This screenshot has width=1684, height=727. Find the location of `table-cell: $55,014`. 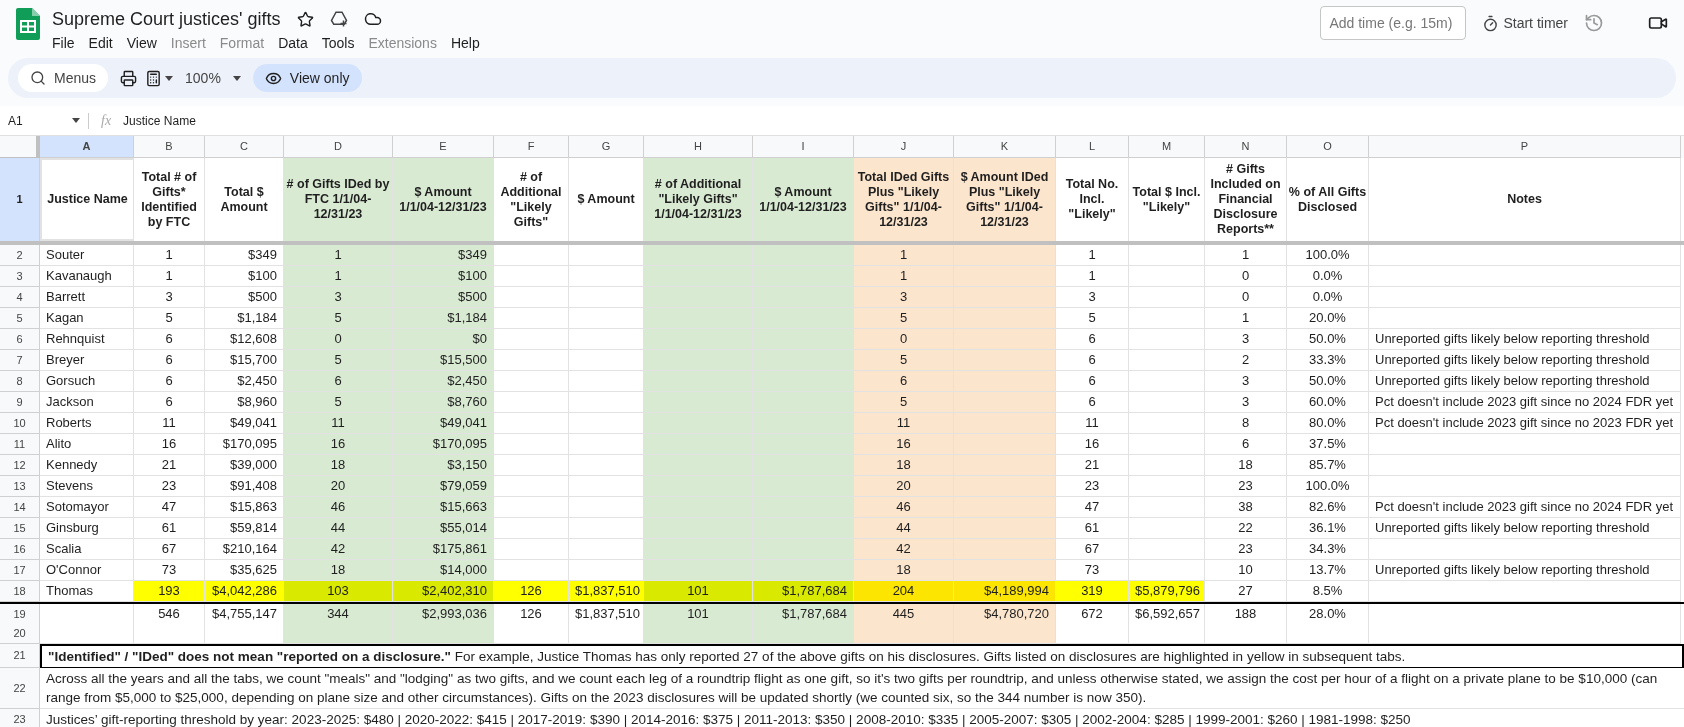

table-cell: $55,014 is located at coordinates (443, 528).